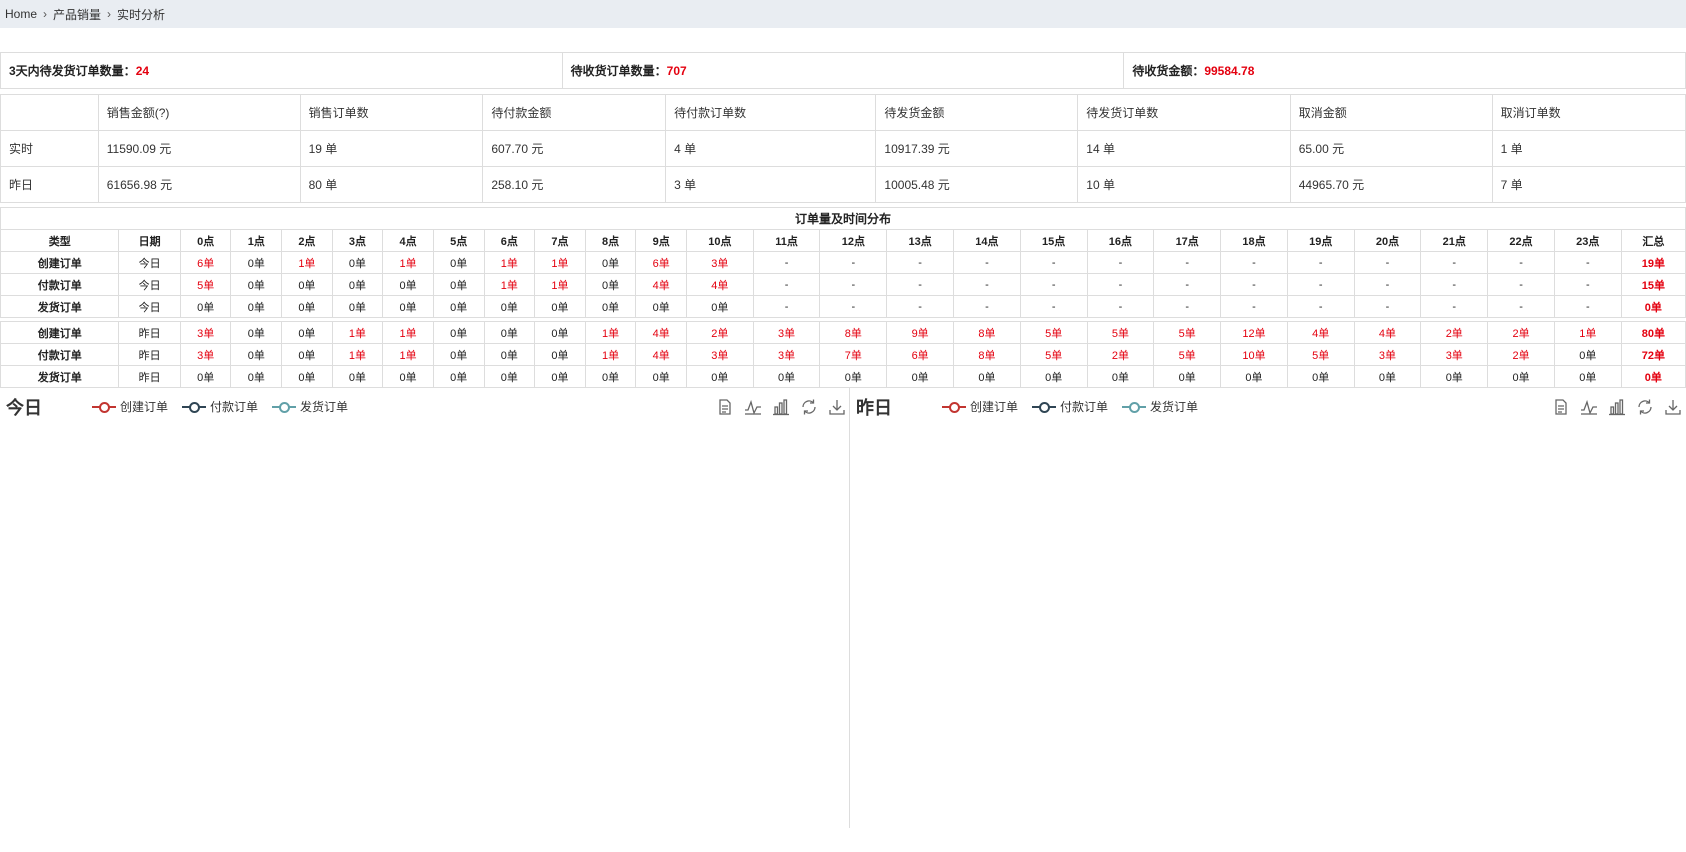 Image resolution: width=1686 pixels, height=852 pixels. I want to click on metrics-header-cell: 销售金额(?), so click(199, 112).